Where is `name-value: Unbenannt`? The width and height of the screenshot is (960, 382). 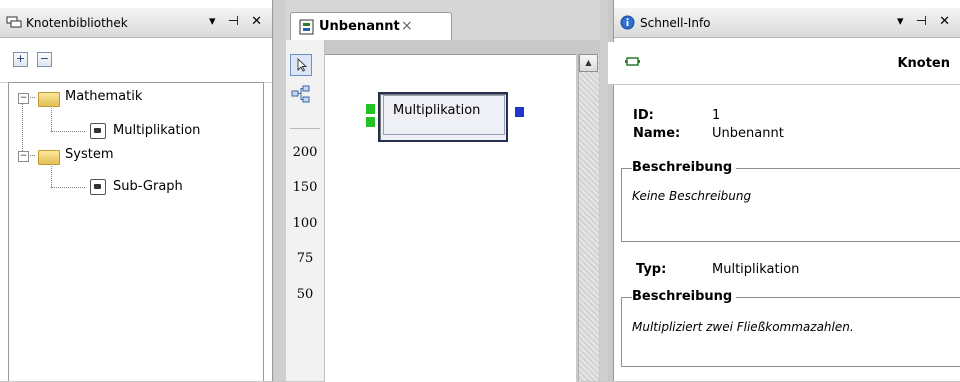
name-value: Unbenannt is located at coordinates (748, 133).